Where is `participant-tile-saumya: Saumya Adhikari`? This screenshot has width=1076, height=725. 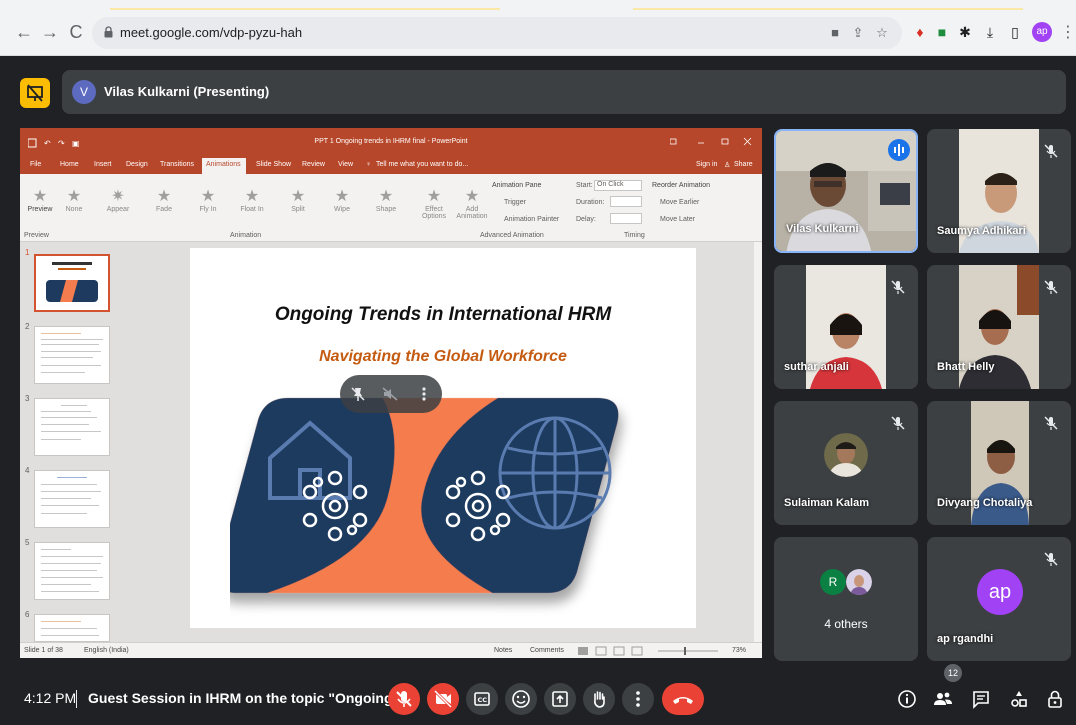 participant-tile-saumya: Saumya Adhikari is located at coordinates (999, 191).